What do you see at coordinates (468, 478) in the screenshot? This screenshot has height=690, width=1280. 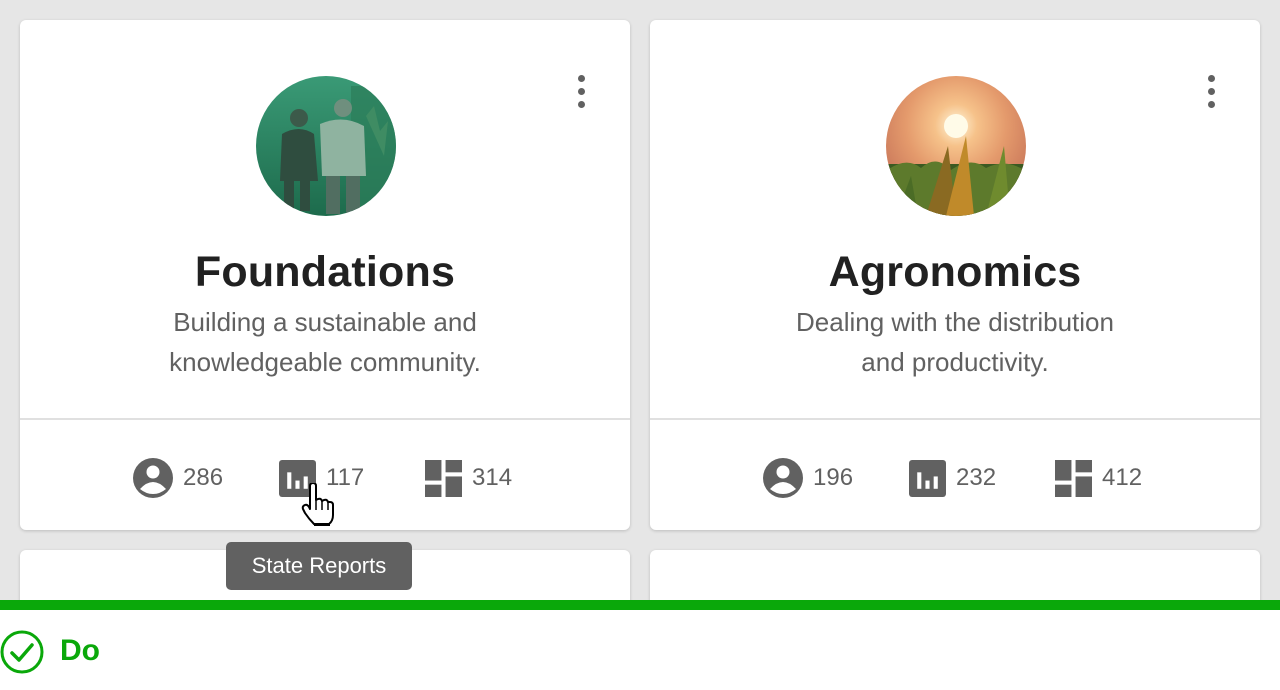 I see `dashboards-stat: 314` at bounding box center [468, 478].